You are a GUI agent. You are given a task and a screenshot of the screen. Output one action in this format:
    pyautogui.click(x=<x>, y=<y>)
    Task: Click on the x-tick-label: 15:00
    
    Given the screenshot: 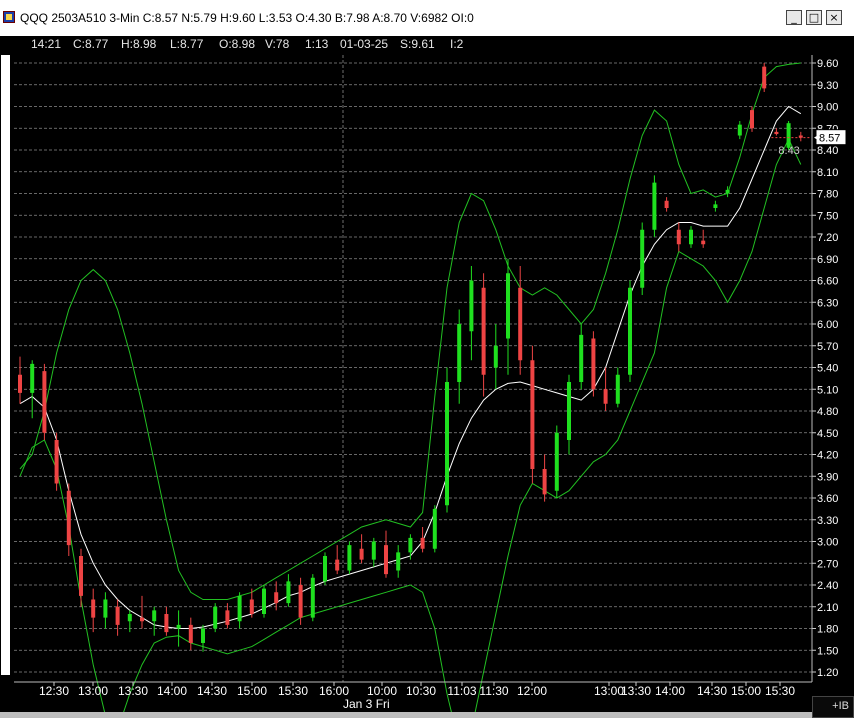 What is the action you would take?
    pyautogui.click(x=252, y=691)
    